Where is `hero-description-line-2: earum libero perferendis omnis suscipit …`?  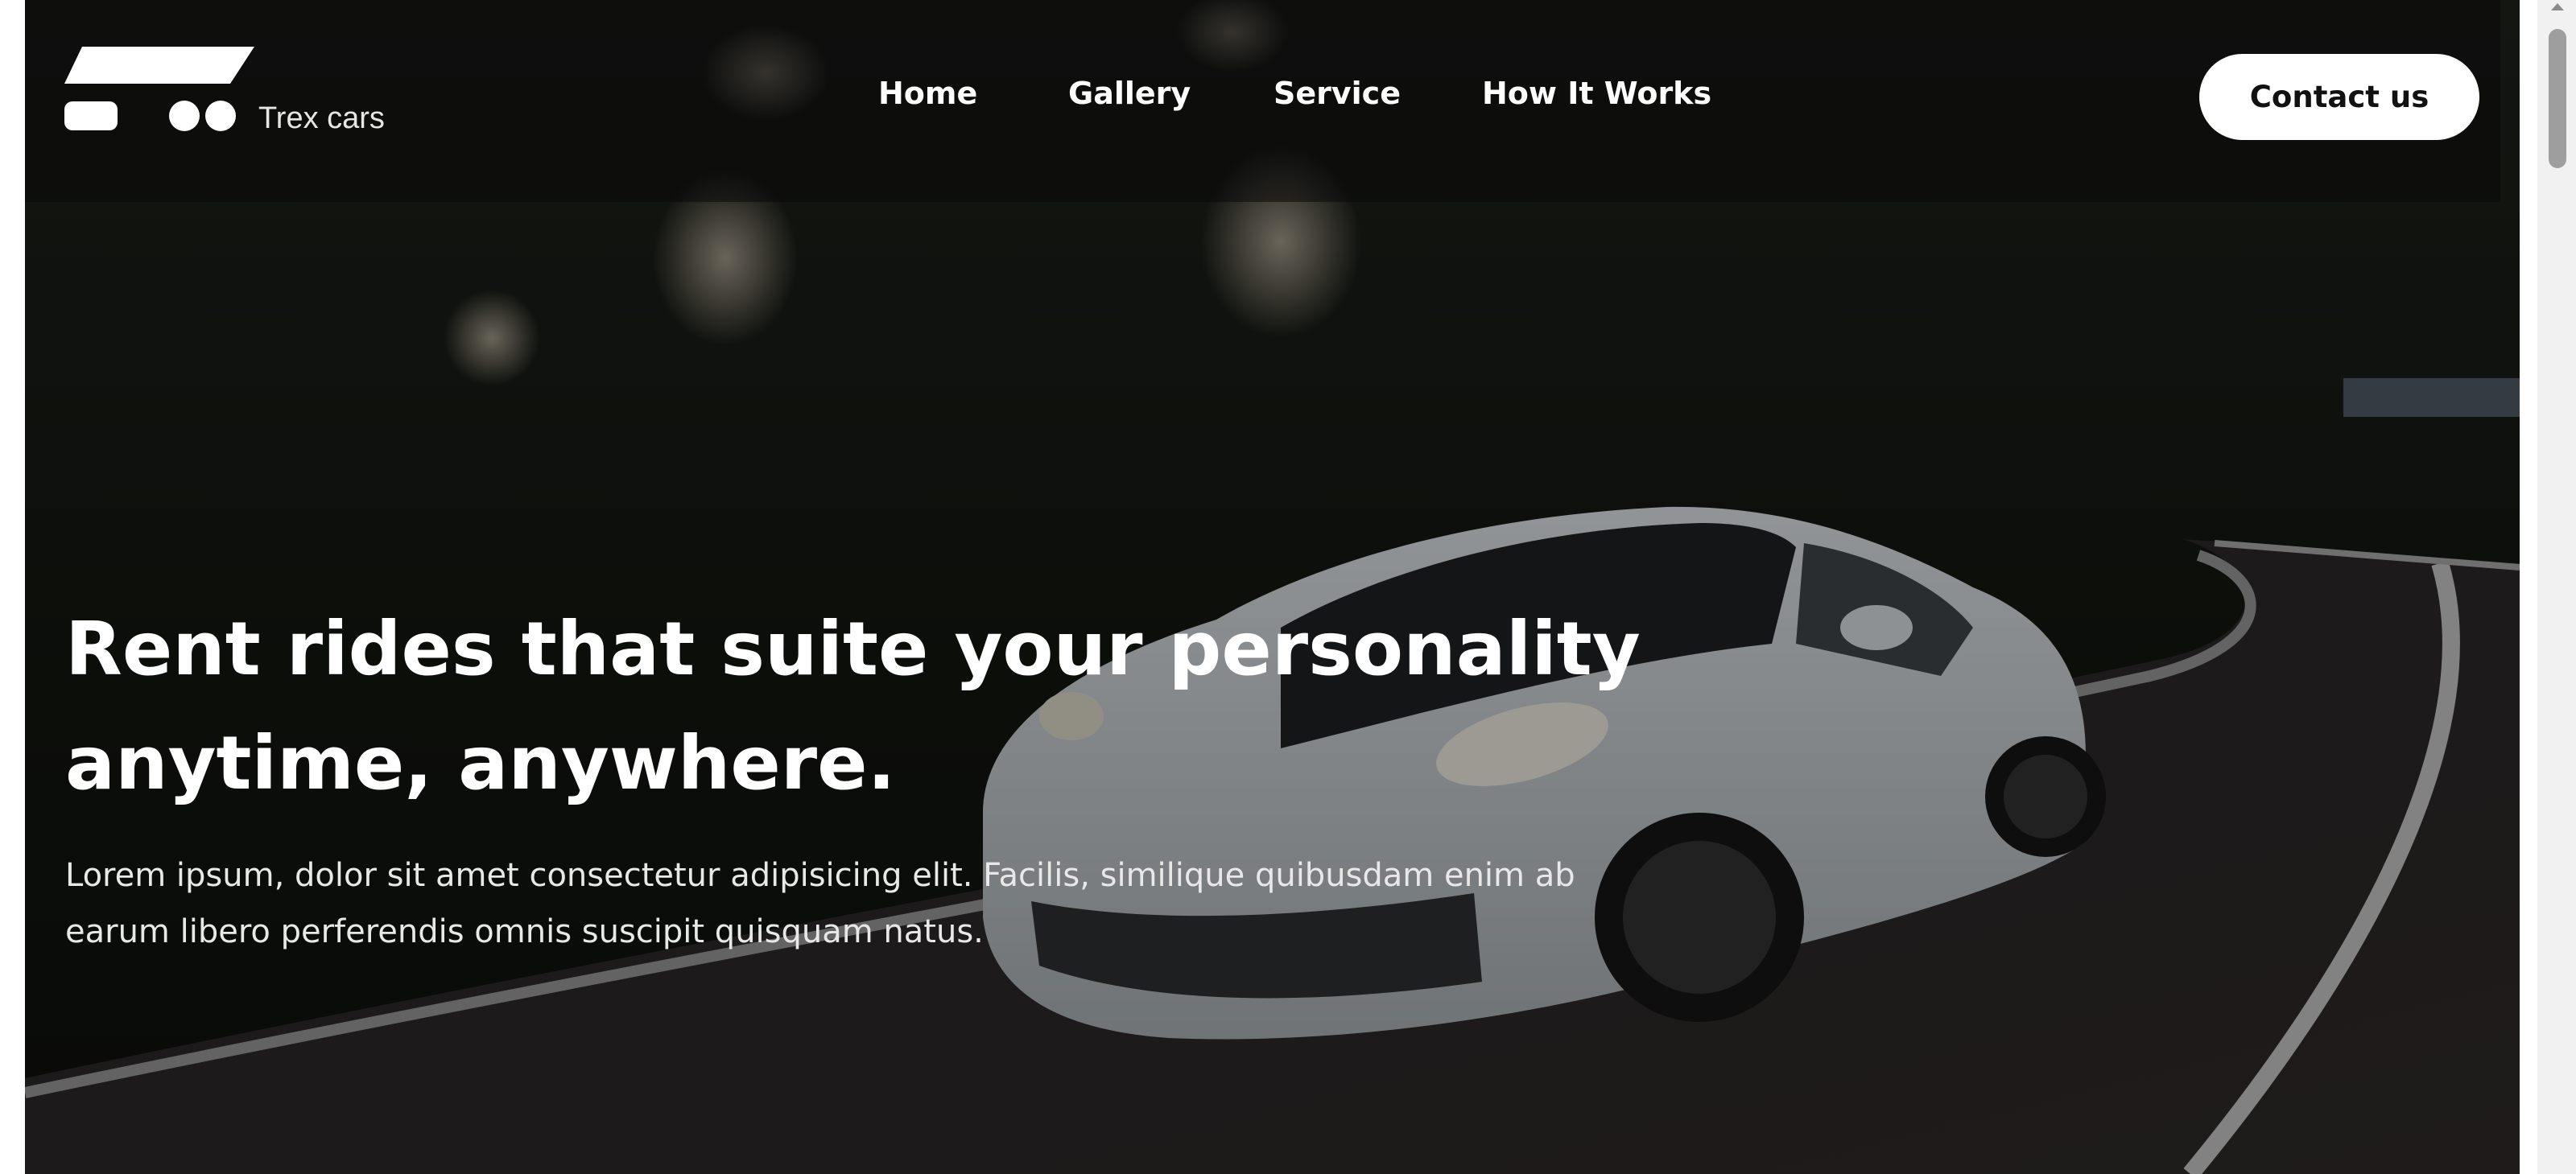
hero-description-line-2: earum libero perferendis omnis suscipit … is located at coordinates (524, 931).